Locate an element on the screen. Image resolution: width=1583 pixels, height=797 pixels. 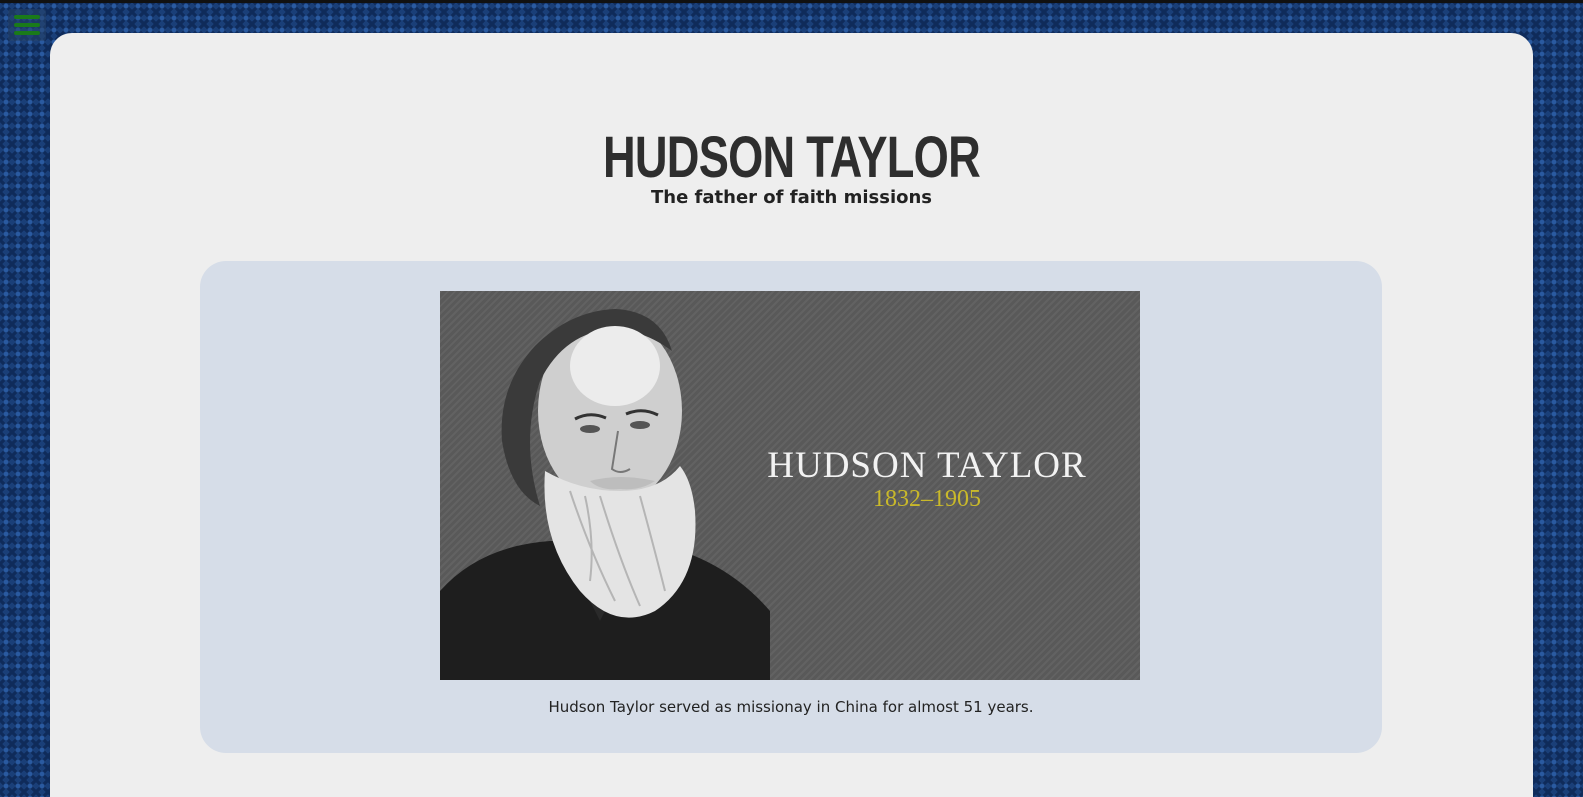
hamburger-menu-icon is located at coordinates (27, 25).